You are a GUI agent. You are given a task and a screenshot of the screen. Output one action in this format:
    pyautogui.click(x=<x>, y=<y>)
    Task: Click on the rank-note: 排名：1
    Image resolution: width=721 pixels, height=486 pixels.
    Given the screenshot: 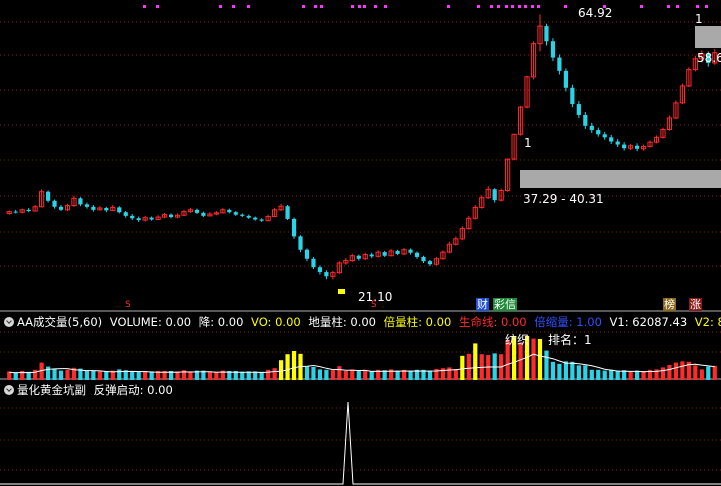 What is the action you would take?
    pyautogui.click(x=570, y=340)
    